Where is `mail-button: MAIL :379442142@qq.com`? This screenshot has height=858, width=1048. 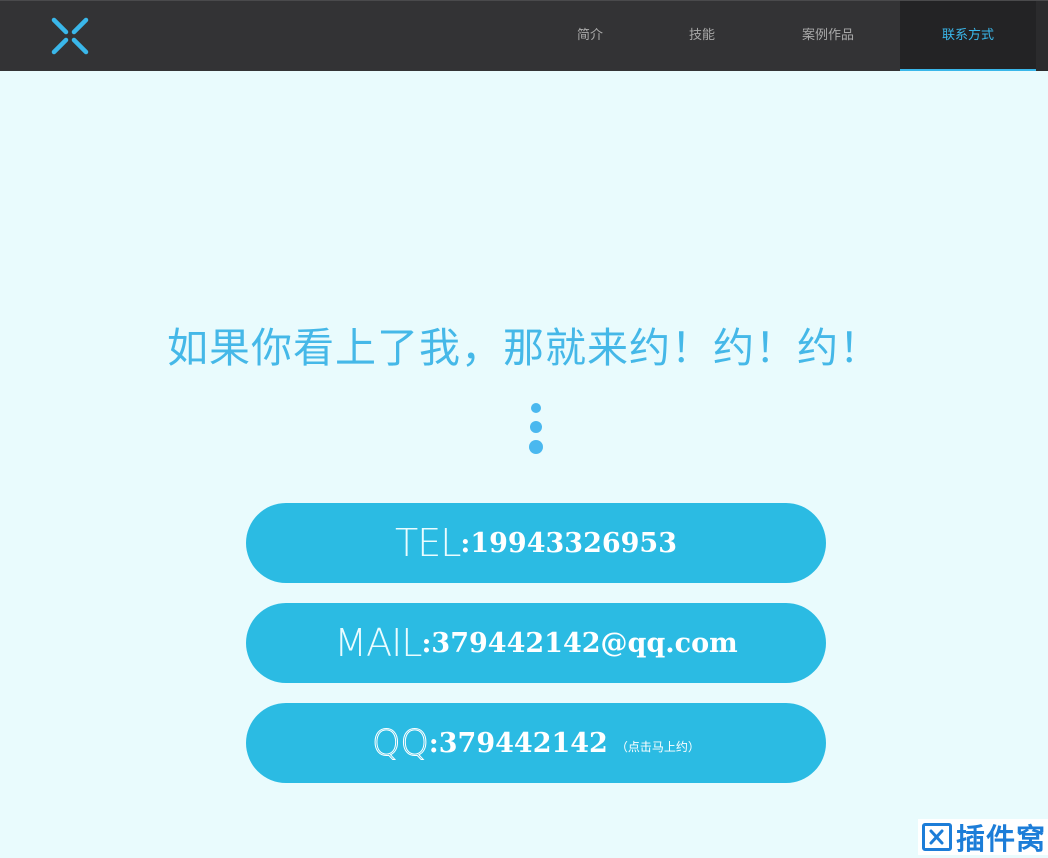
mail-button: MAIL :379442142@qq.com is located at coordinates (536, 643).